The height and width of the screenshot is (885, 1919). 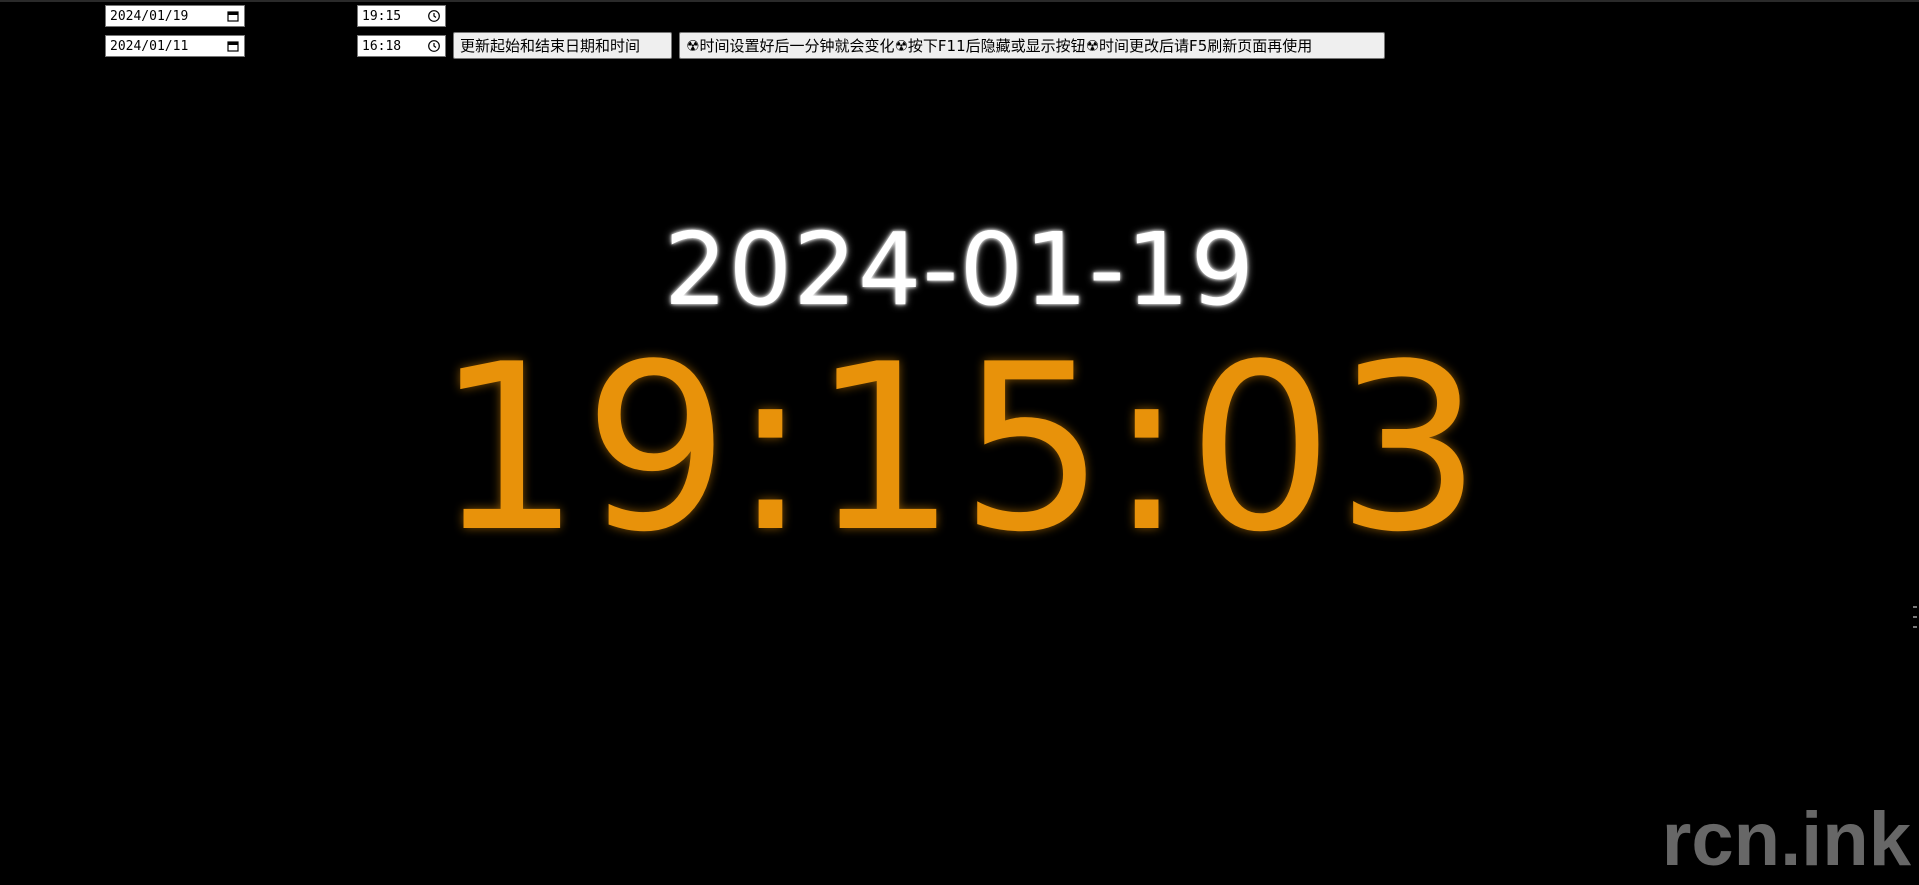 I want to click on end-time-input: 16:18, so click(x=401, y=46).